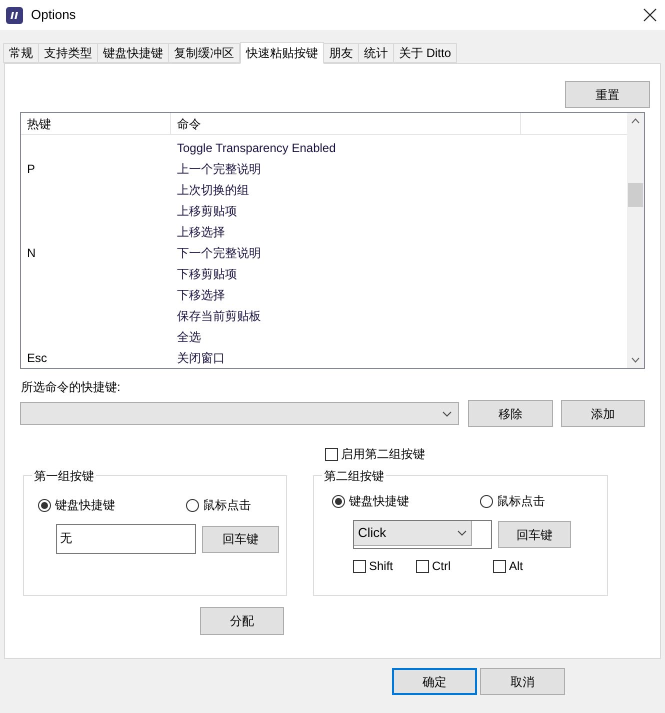 This screenshot has height=713, width=665. I want to click on tab: 常规, so click(21, 53).